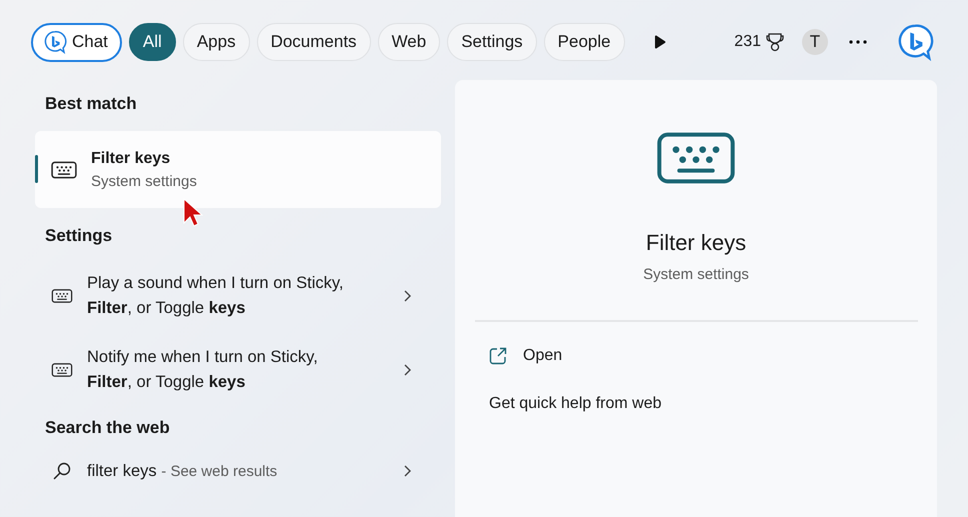 Image resolution: width=968 pixels, height=517 pixels. Describe the element at coordinates (144, 181) in the screenshot. I see `result-subtitle: System settings` at that location.